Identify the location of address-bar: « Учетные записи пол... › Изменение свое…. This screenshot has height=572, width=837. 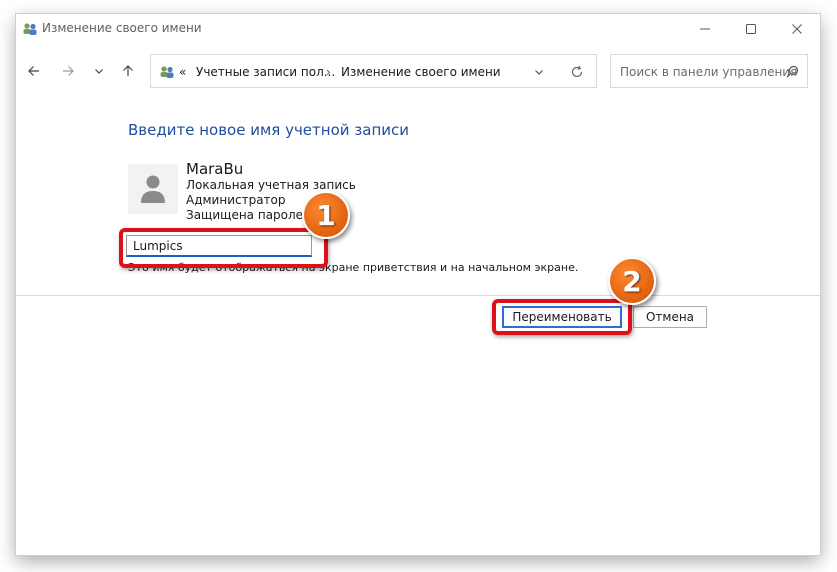
(373, 71).